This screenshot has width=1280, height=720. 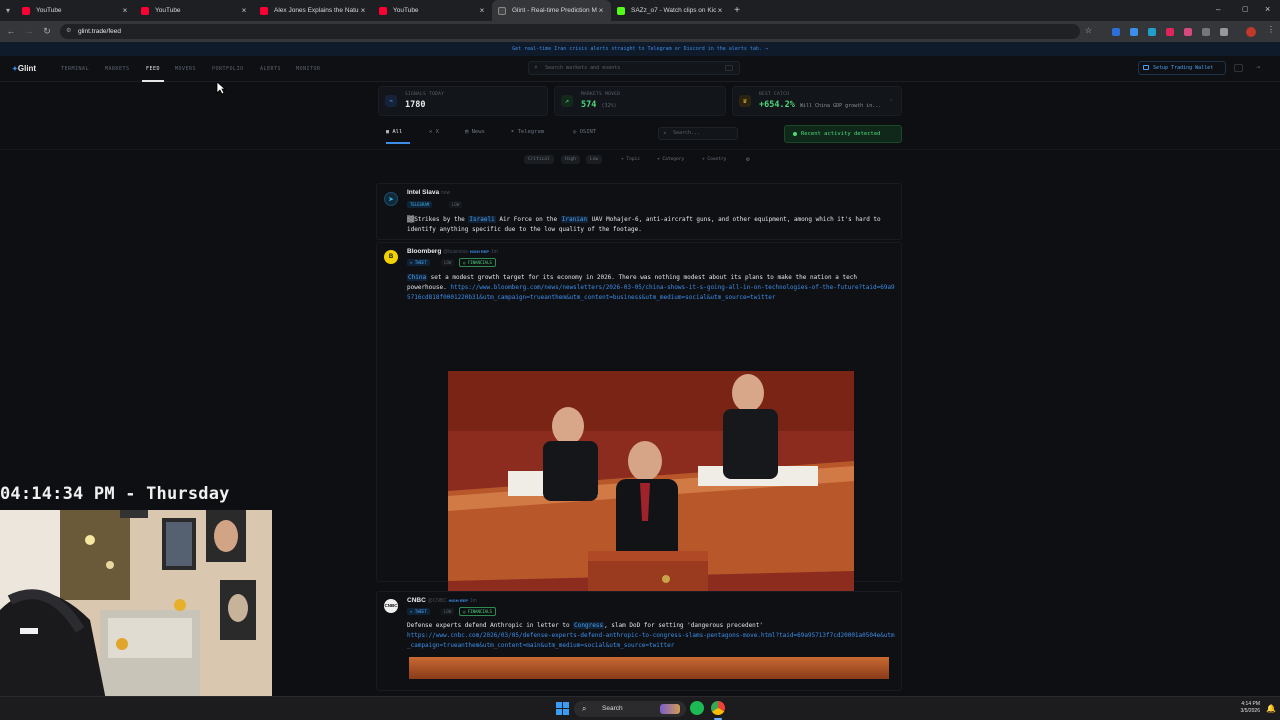 What do you see at coordinates (75, 10) in the screenshot?
I see `browser-tab-1: YouTube ×` at bounding box center [75, 10].